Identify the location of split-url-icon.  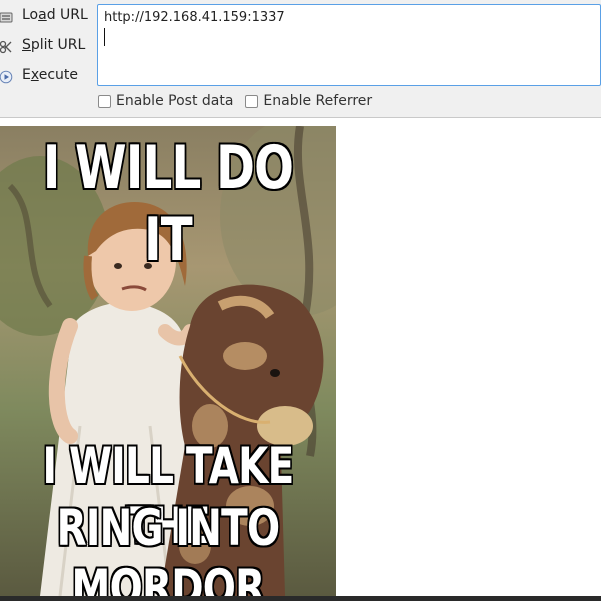
(6, 47).